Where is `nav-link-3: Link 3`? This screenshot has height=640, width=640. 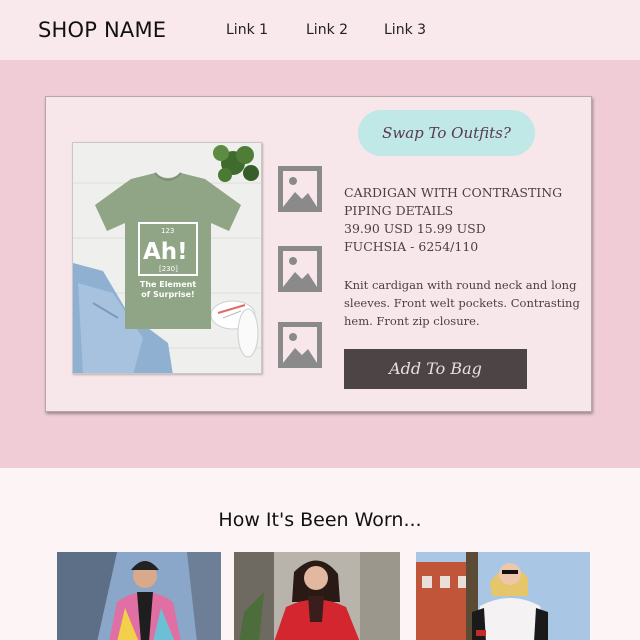 nav-link-3: Link 3 is located at coordinates (405, 30).